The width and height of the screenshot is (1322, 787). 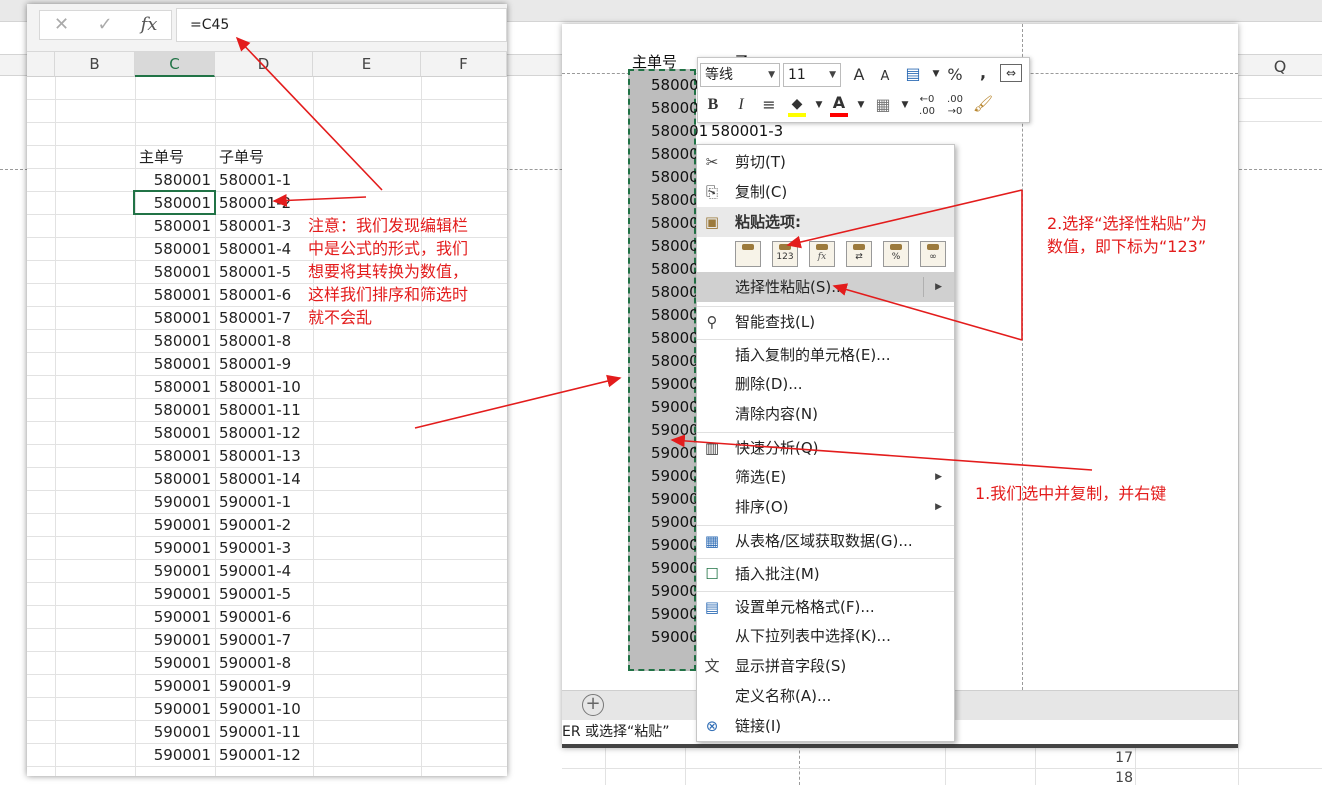 What do you see at coordinates (904, 219) in the screenshot?
I see `arrow-to-paste-values` at bounding box center [904, 219].